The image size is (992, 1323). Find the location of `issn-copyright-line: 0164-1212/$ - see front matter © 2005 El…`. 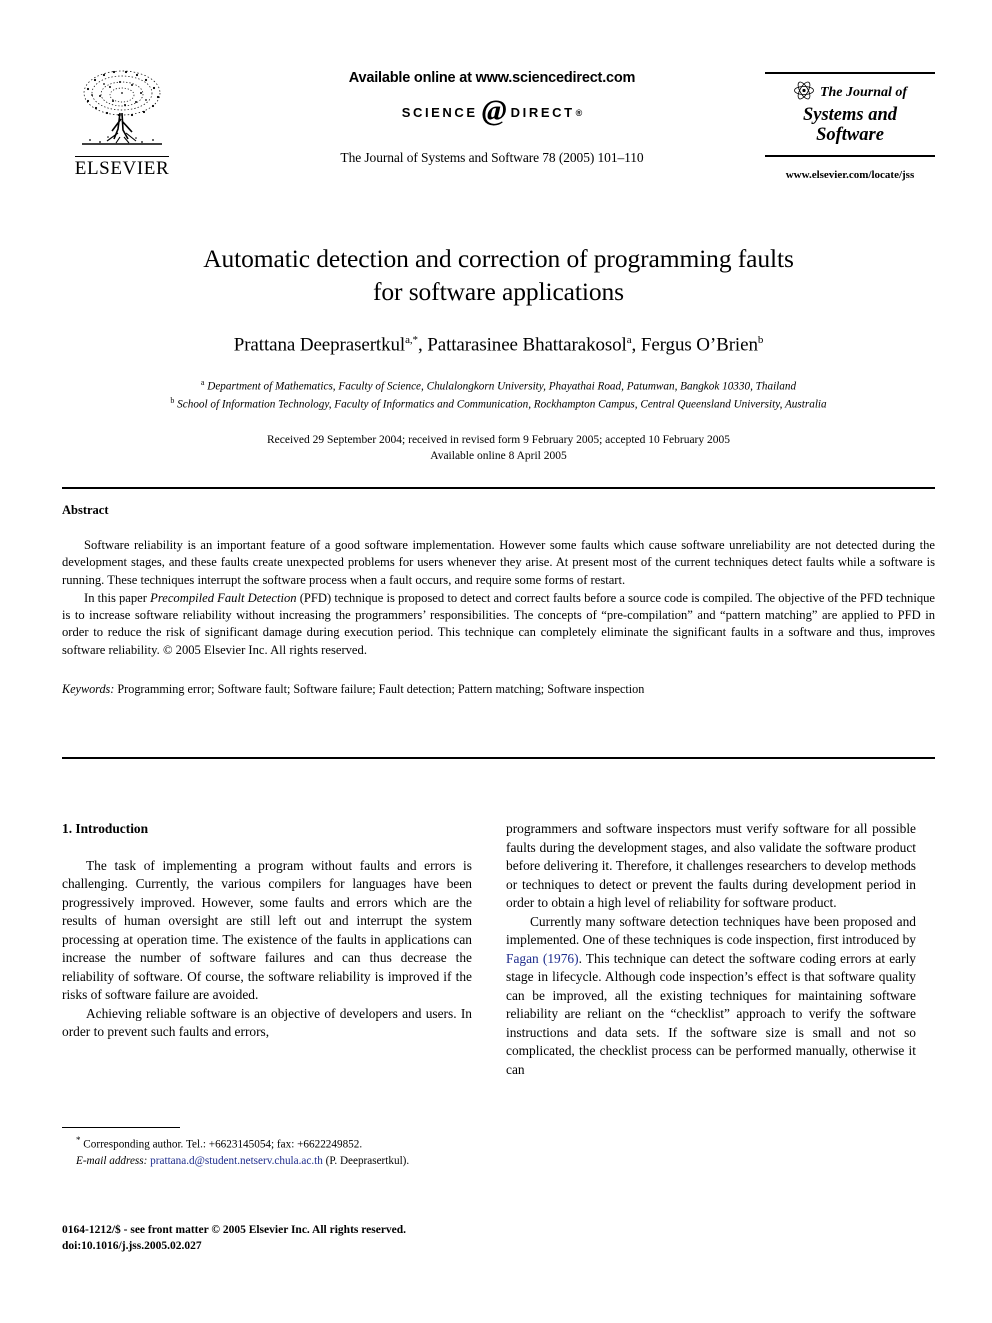

issn-copyright-line: 0164-1212/$ - see front matter © 2005 El… is located at coordinates (234, 1230).